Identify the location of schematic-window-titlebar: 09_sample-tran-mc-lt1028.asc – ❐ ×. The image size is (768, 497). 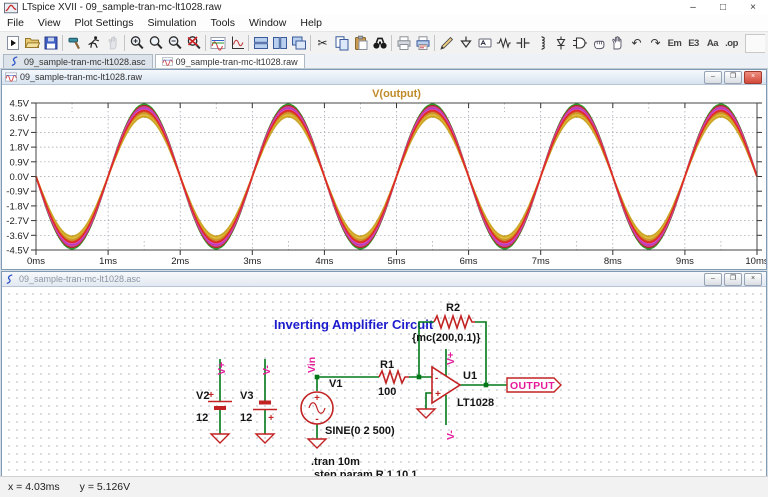
(384, 279).